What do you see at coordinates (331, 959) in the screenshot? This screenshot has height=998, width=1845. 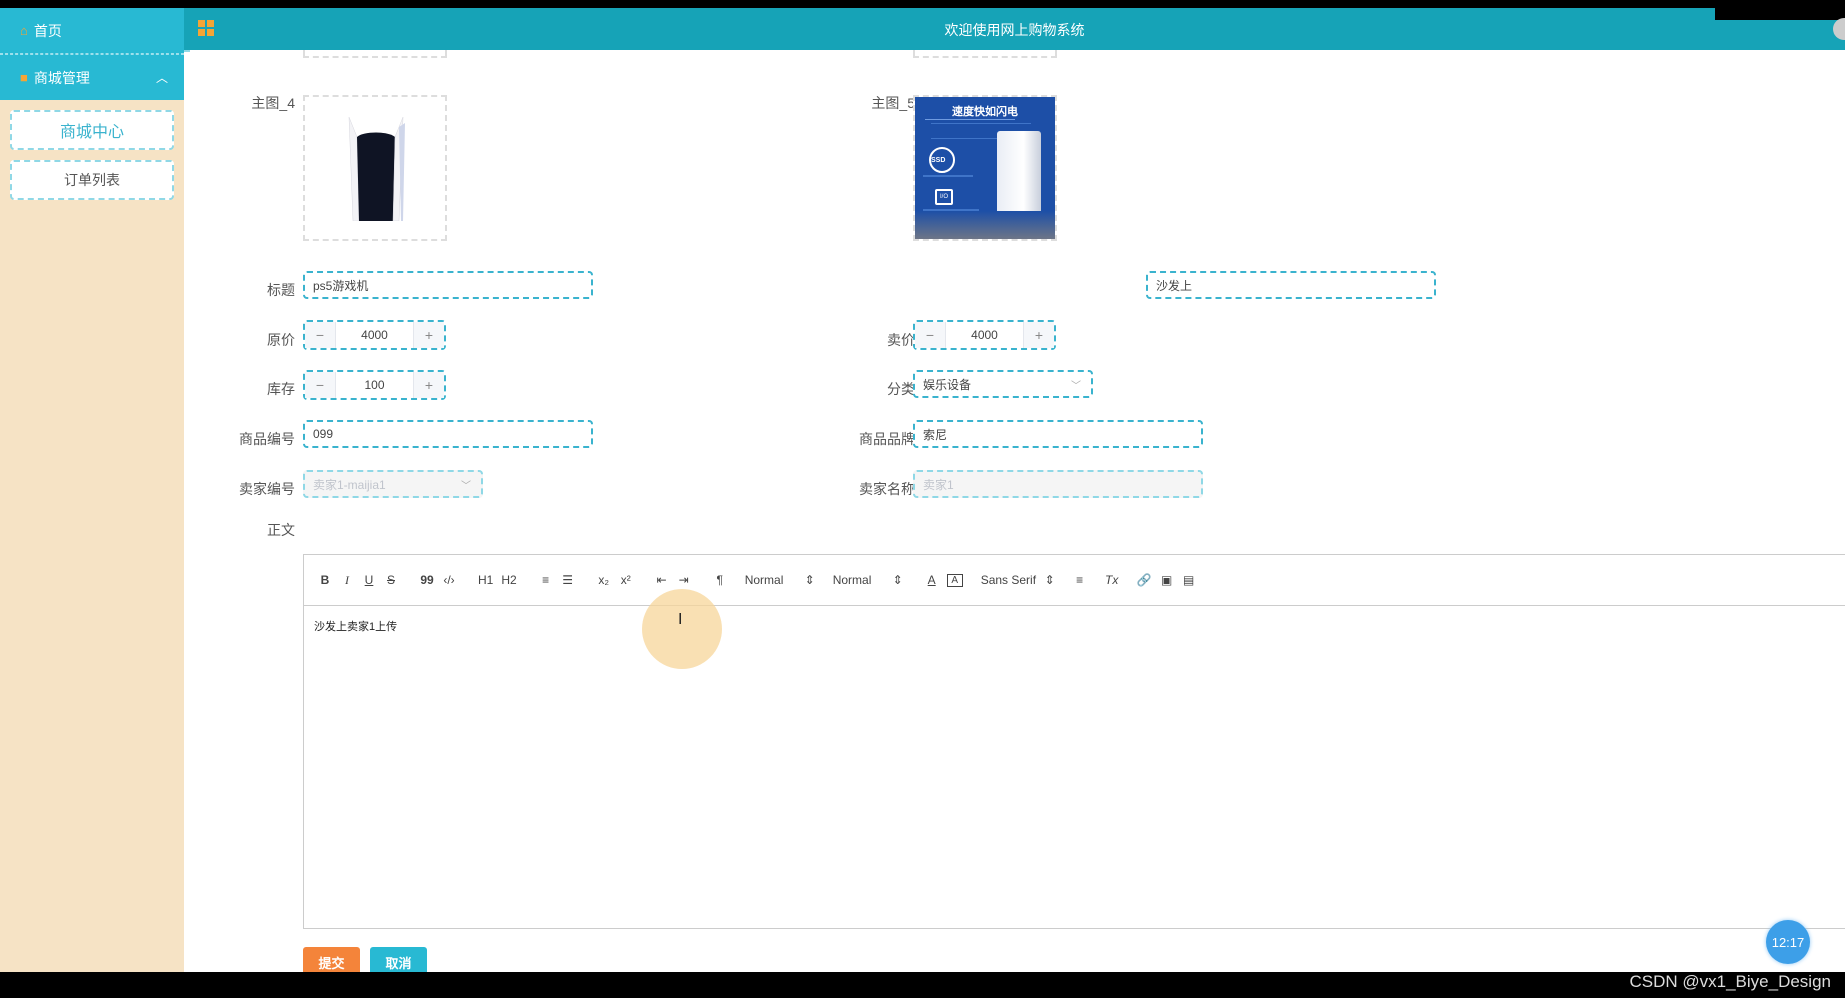 I see `submit-button: 提交` at bounding box center [331, 959].